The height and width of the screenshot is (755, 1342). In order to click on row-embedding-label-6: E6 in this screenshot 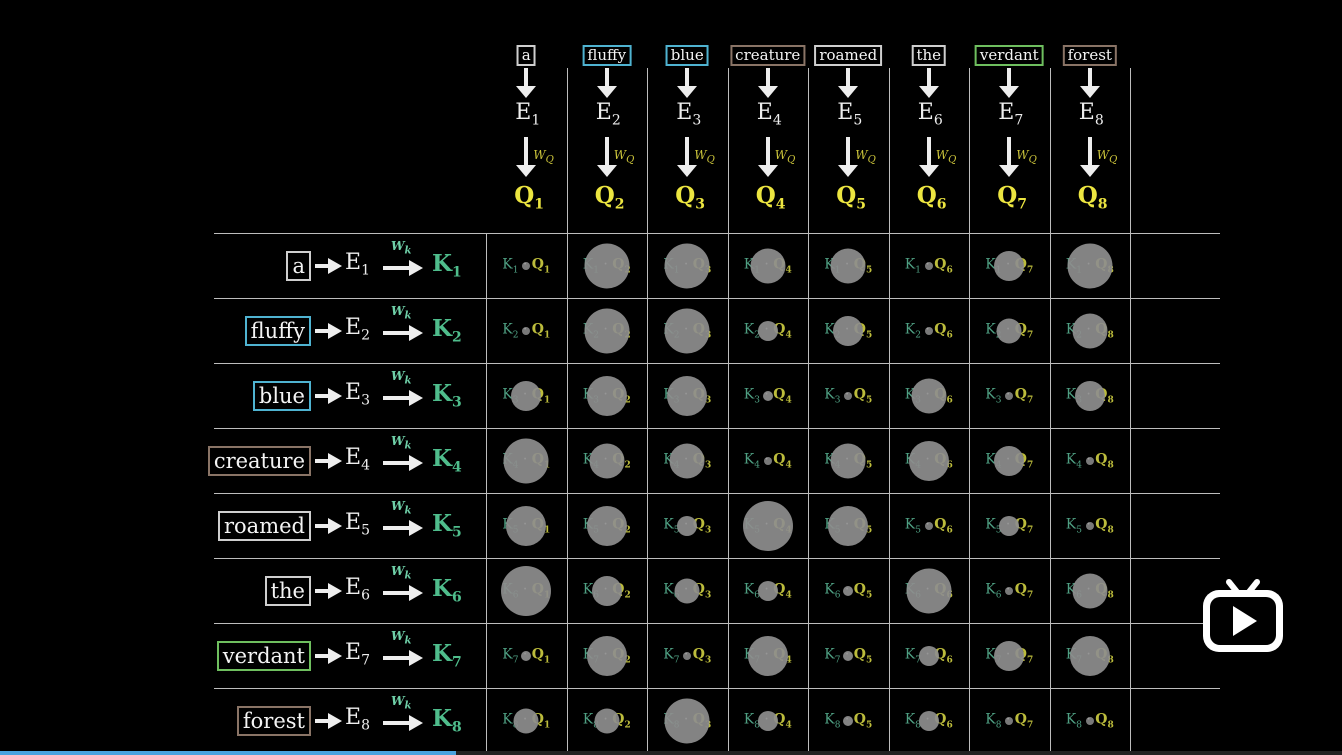, I will do `click(357, 589)`.